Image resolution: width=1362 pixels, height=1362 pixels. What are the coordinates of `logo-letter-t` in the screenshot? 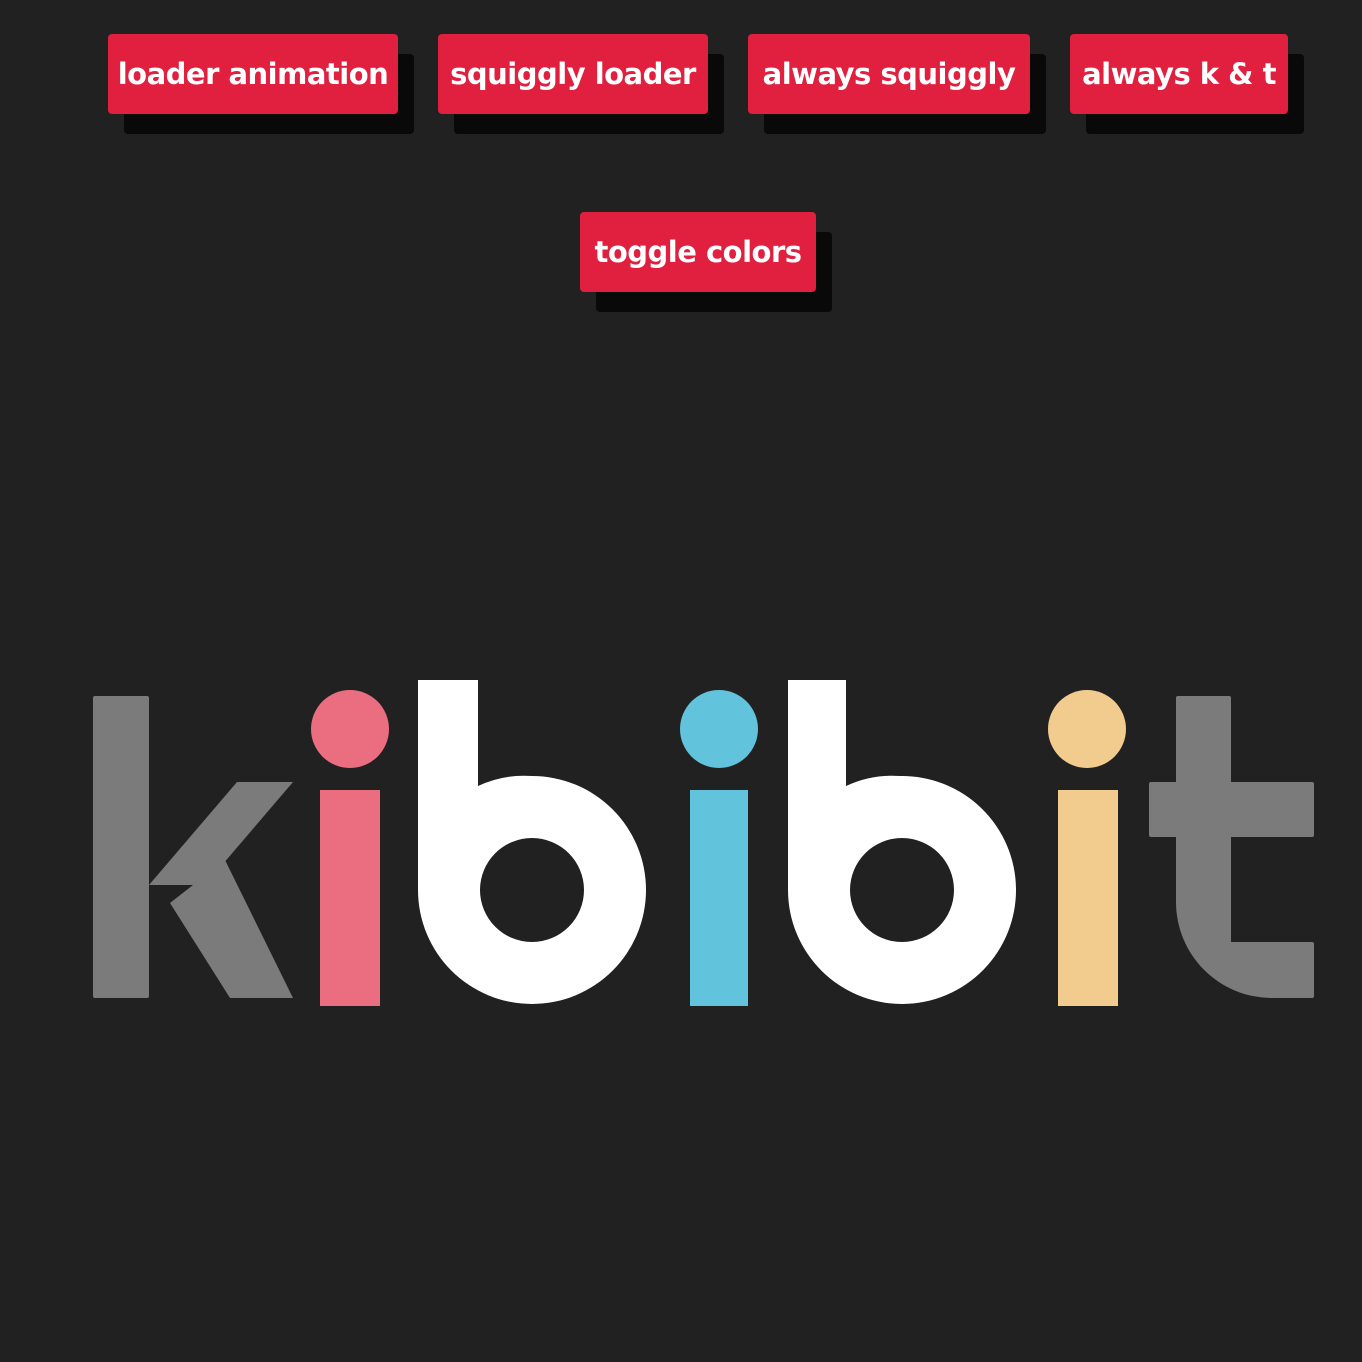 It's located at (1231, 847).